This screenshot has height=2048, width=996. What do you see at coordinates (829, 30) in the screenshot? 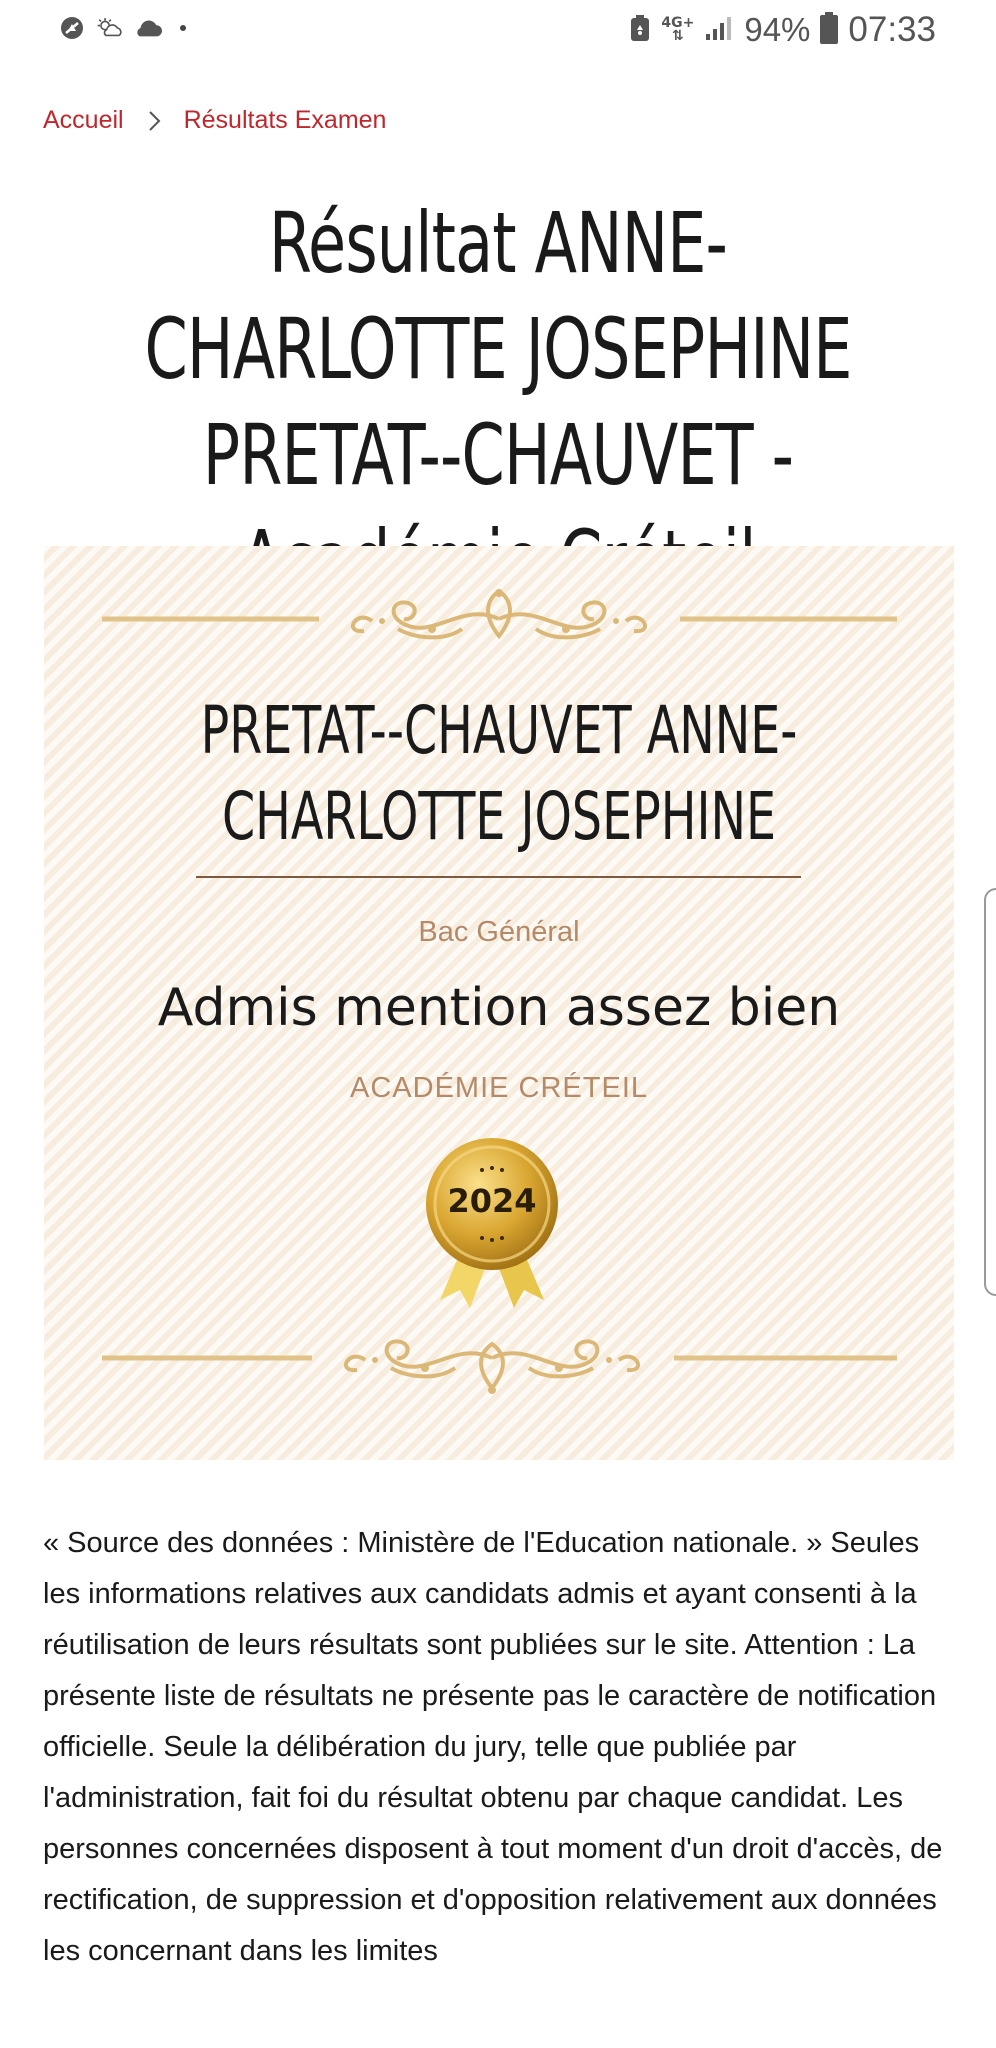
I see `battery-icon` at bounding box center [829, 30].